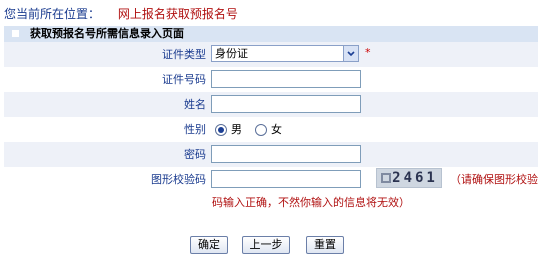  I want to click on section-header: 获取预报名号所需信息录入页面, so click(271, 34).